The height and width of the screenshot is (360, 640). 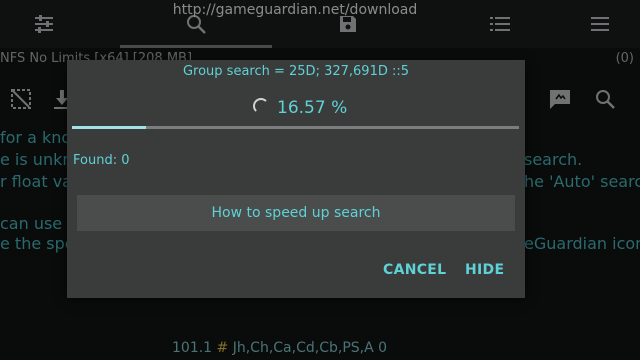 What do you see at coordinates (109, 127) in the screenshot?
I see `progress-bar-fill` at bounding box center [109, 127].